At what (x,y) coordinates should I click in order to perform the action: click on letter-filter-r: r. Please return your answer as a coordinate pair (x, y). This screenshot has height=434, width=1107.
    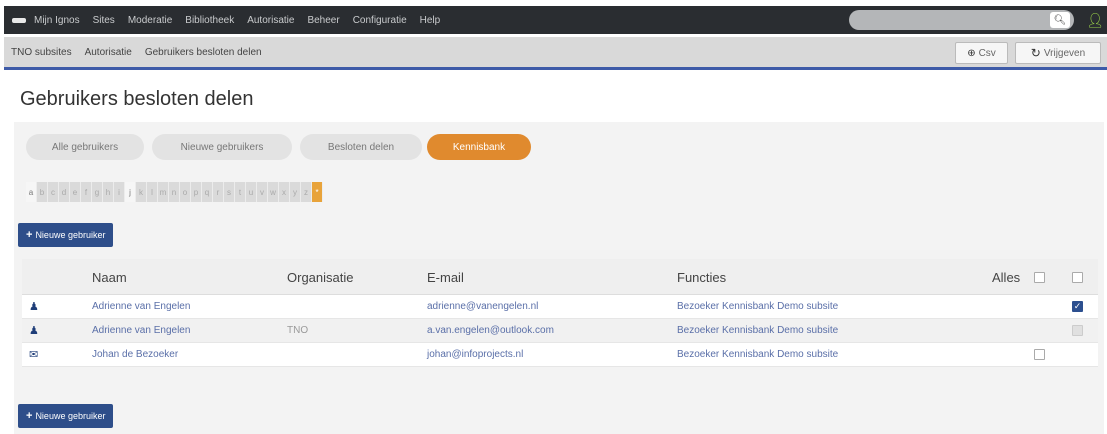
    Looking at the image, I should click on (218, 192).